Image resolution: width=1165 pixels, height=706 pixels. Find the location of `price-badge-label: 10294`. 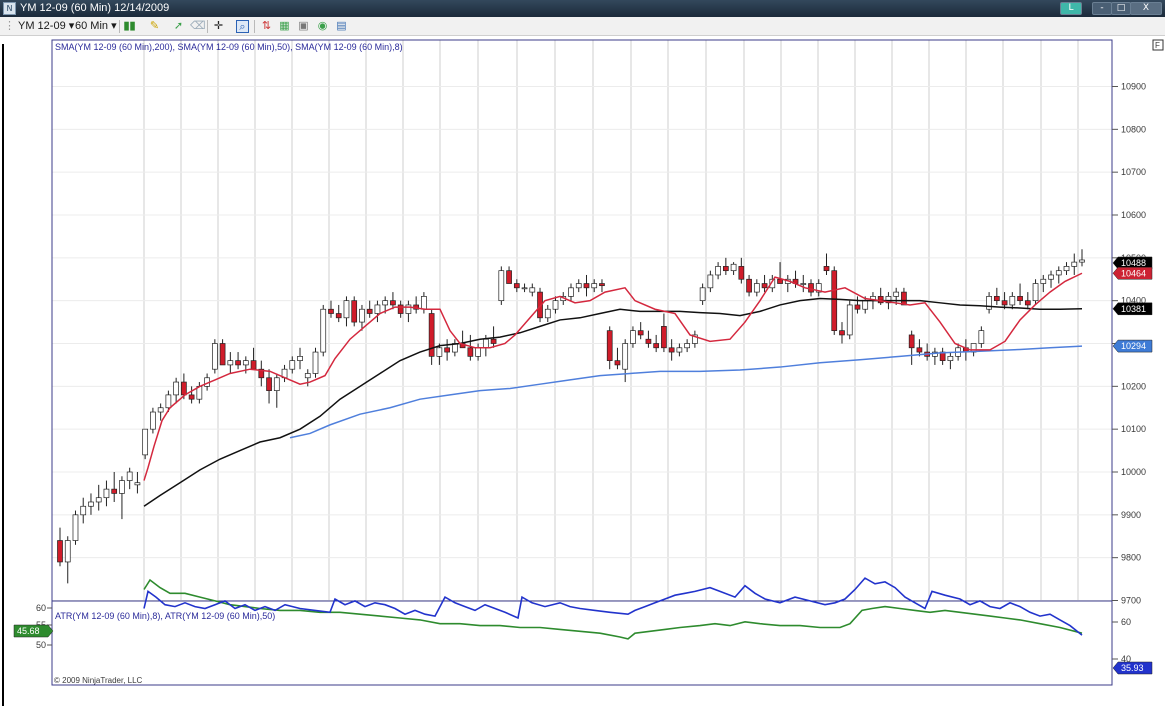

price-badge-label: 10294 is located at coordinates (1133, 346).